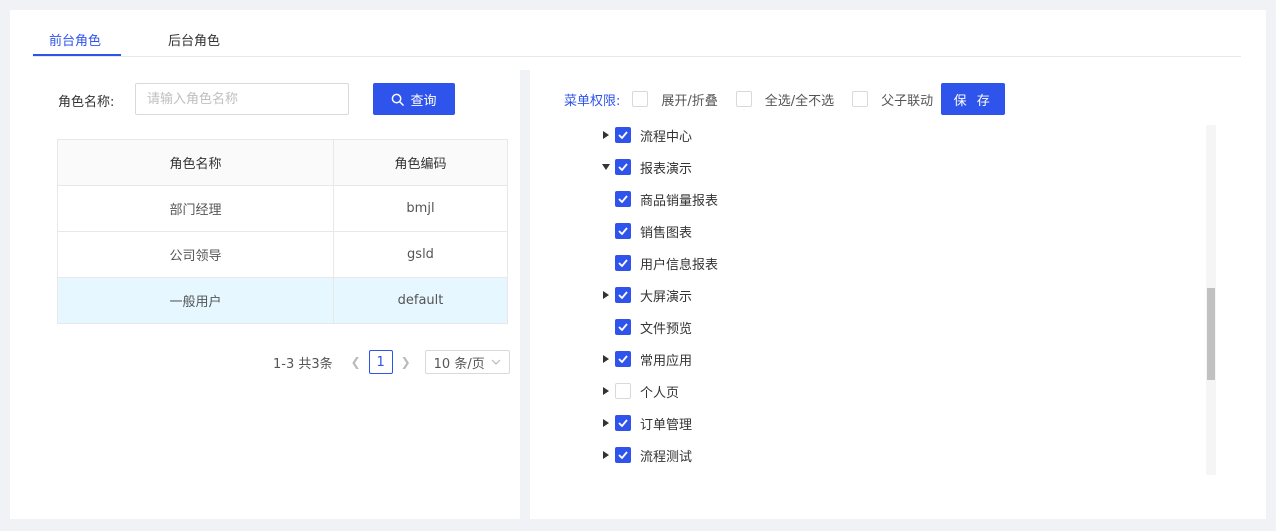 Image resolution: width=1276 pixels, height=531 pixels. I want to click on role-name-cell: 一般用户, so click(195, 300).